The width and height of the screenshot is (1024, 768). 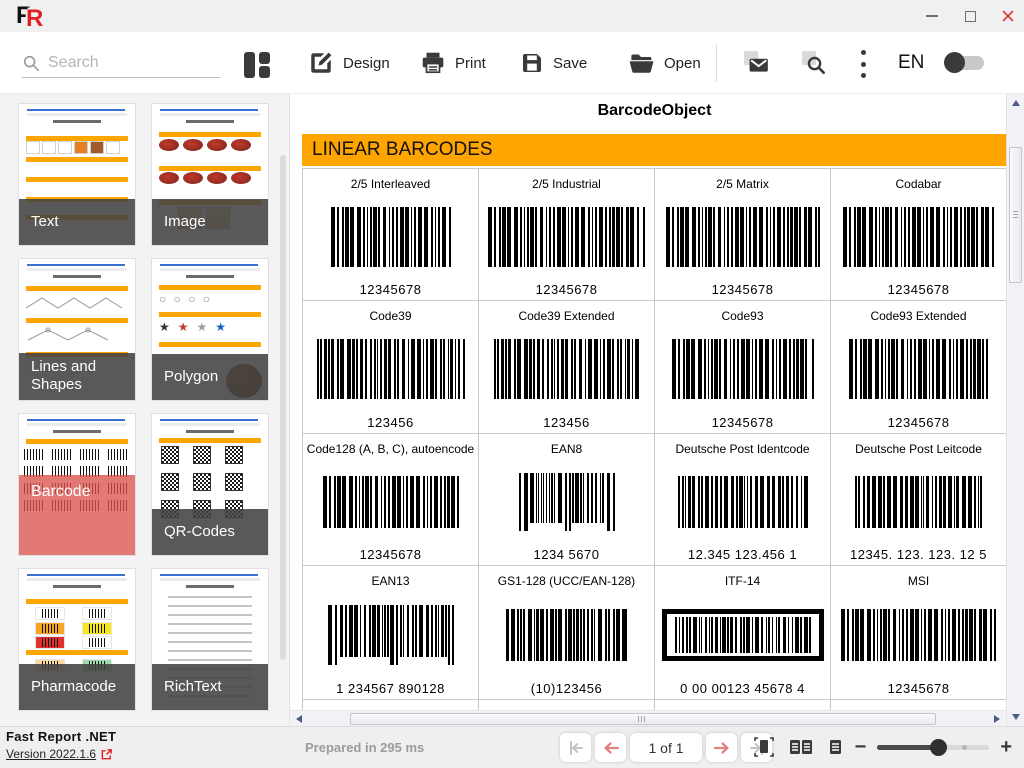 I want to click on scroll-left-icon, so click(x=299, y=718).